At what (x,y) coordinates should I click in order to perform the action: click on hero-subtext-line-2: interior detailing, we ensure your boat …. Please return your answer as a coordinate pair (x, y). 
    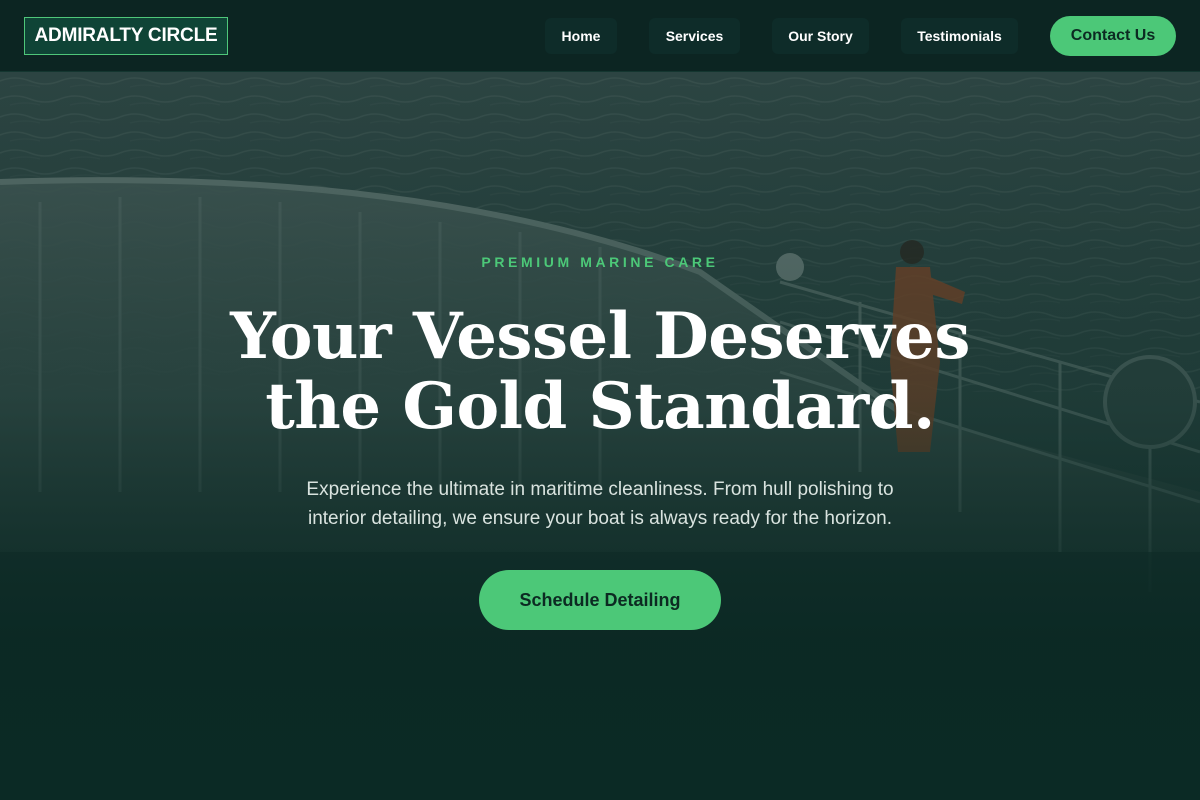
    Looking at the image, I should click on (600, 518).